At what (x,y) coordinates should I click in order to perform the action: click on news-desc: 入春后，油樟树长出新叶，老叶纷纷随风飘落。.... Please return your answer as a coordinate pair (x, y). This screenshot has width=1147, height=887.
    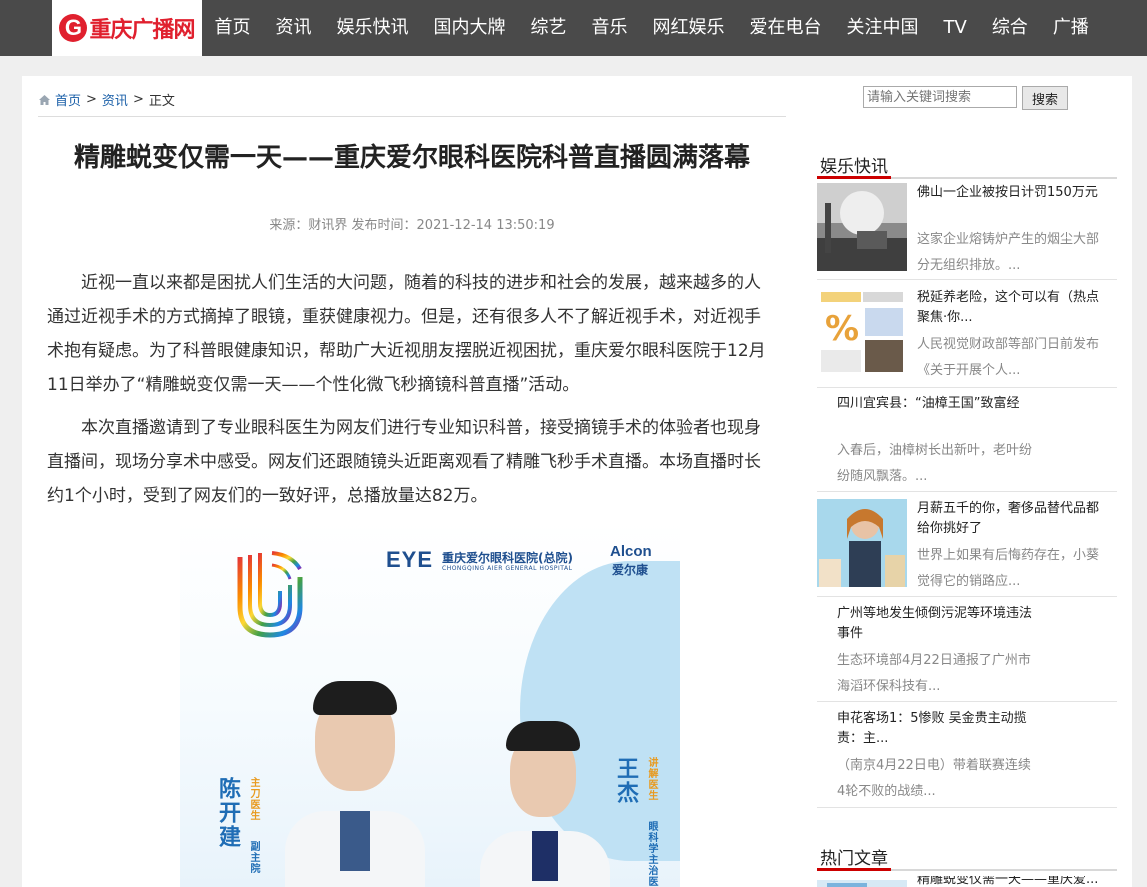
    Looking at the image, I should click on (935, 463).